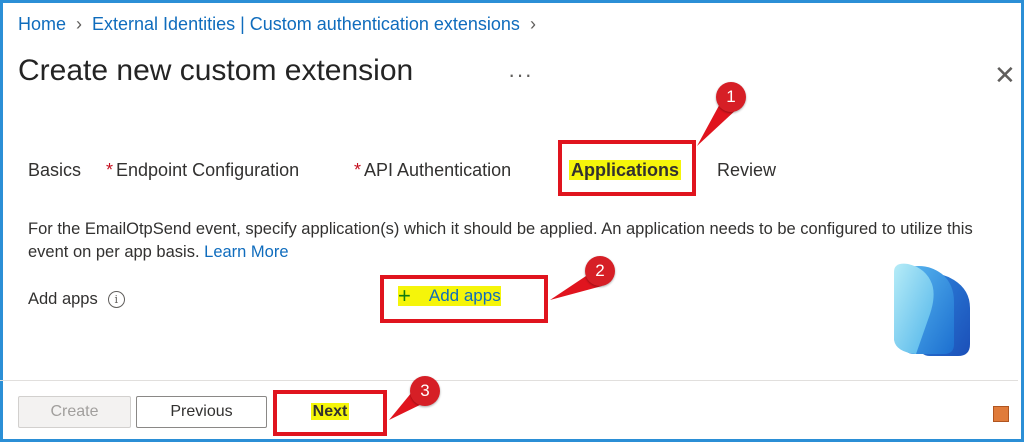  What do you see at coordinates (520, 75) in the screenshot?
I see `ellipsis-icon: ···` at bounding box center [520, 75].